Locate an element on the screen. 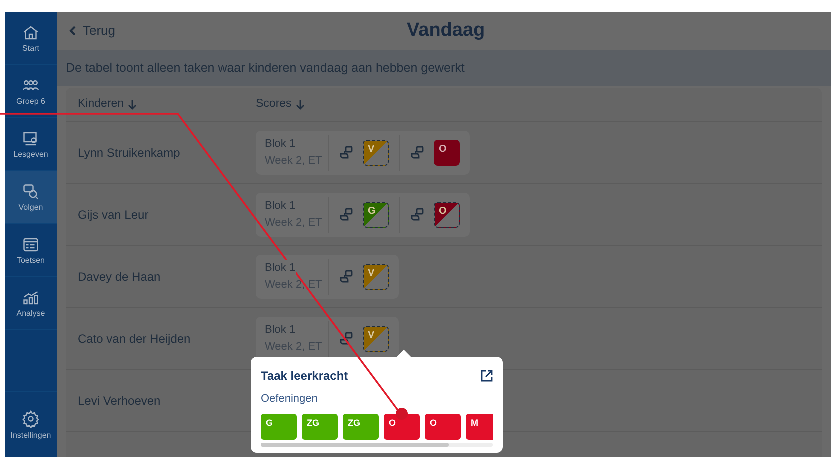 The height and width of the screenshot is (457, 831). popup-title: Taak leerkracht is located at coordinates (304, 376).